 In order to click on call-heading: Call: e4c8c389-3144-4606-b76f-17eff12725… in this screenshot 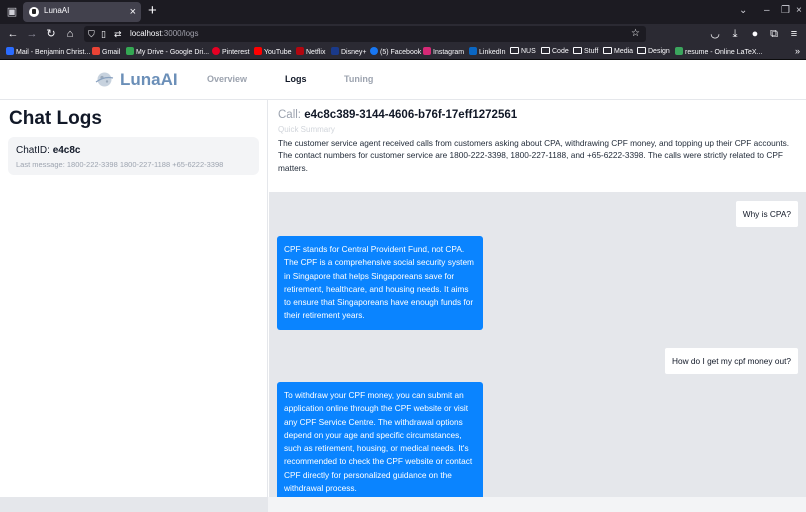, I will do `click(397, 115)`.